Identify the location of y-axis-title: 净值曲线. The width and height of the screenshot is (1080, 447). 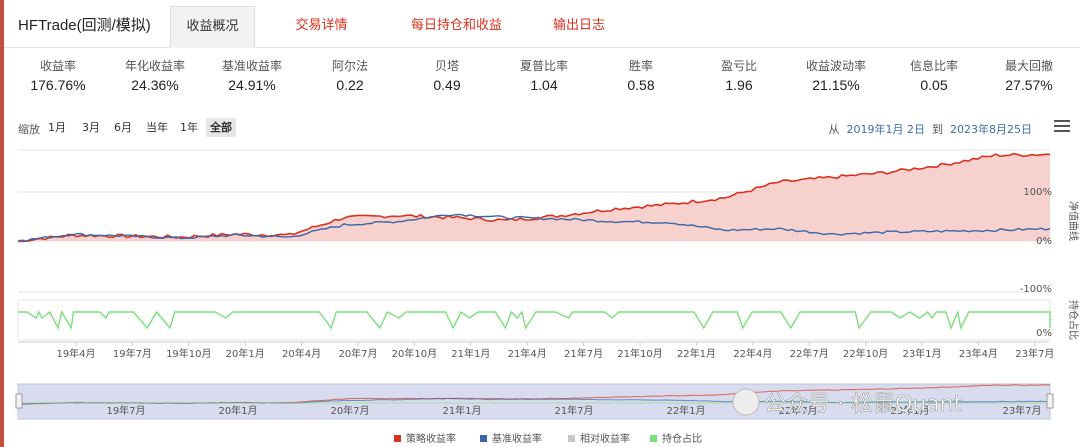
(1073, 221).